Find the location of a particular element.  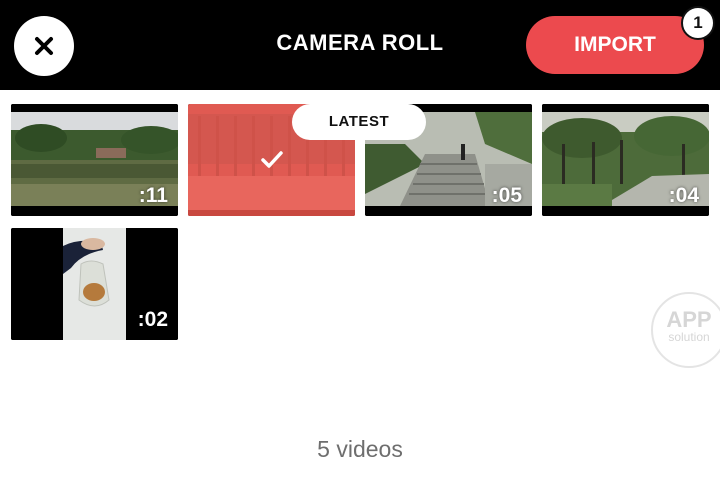

watermark-text: APP is located at coordinates (689, 319).